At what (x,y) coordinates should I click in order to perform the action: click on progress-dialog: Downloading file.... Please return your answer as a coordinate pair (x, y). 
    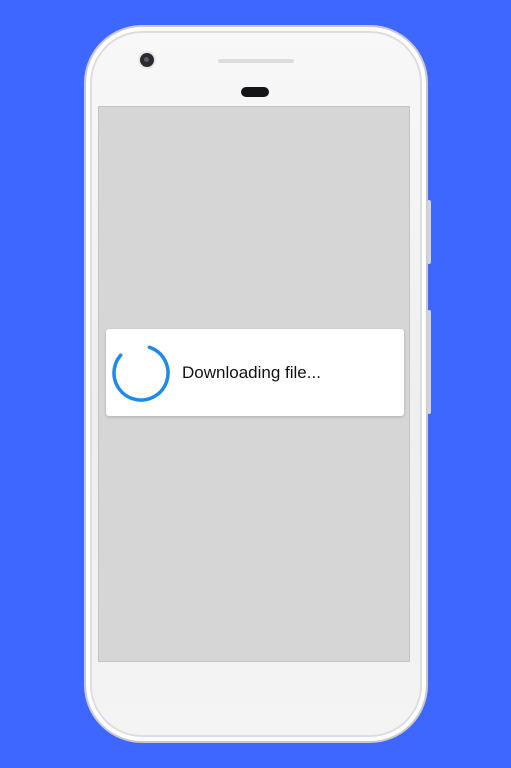
    Looking at the image, I should click on (255, 372).